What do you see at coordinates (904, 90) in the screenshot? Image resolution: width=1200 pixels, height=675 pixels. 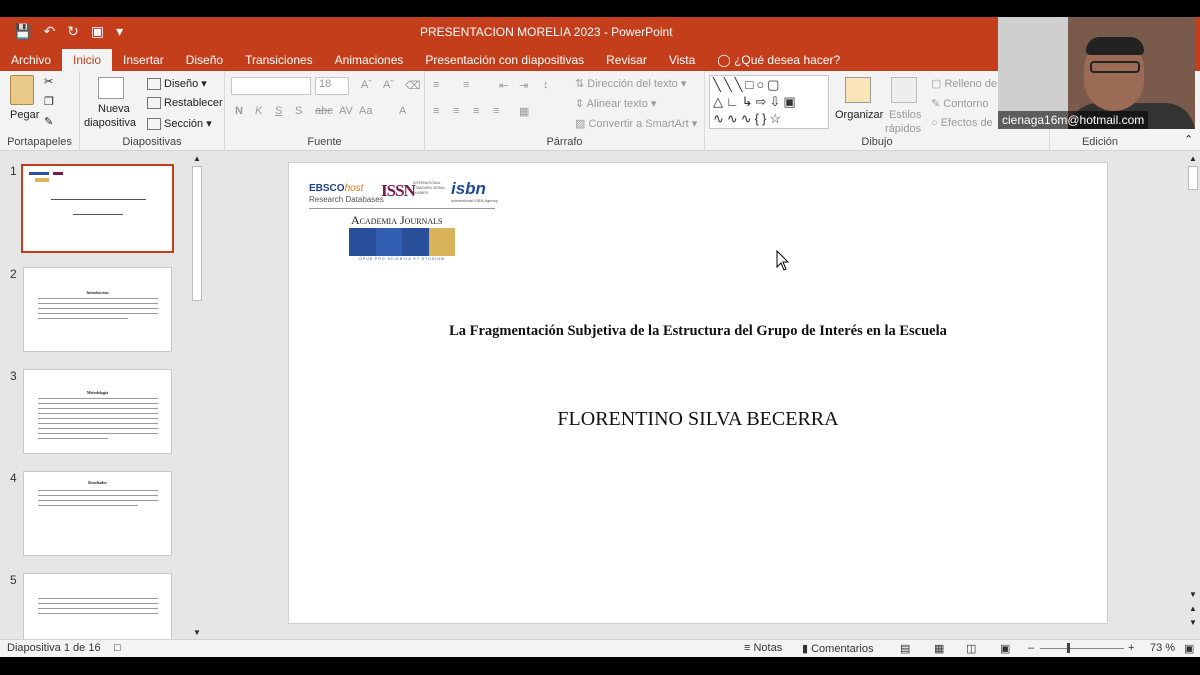 I see `quick-styles-icon` at bounding box center [904, 90].